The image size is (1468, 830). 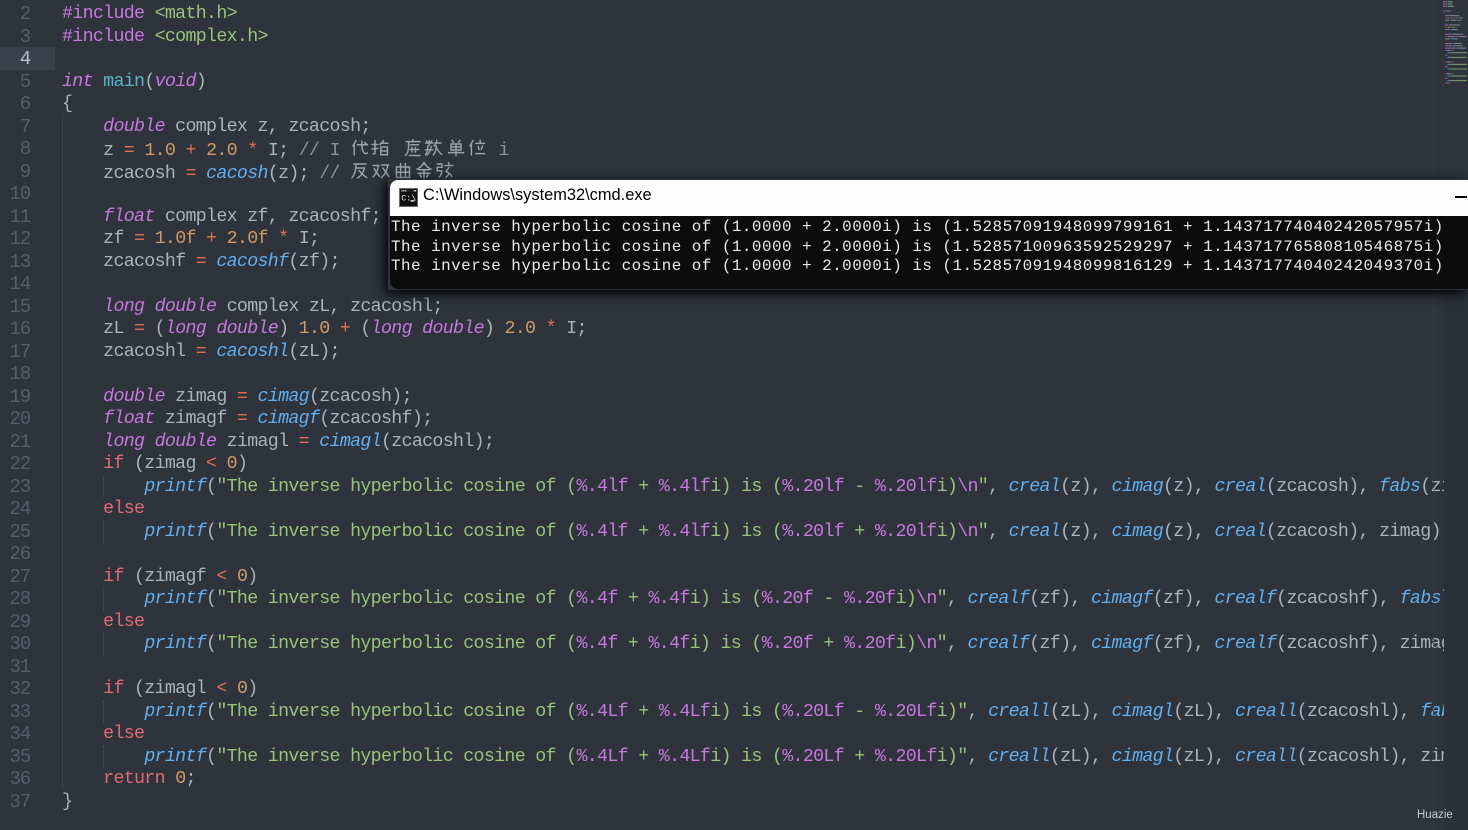 I want to click on svg-text: C:\, so click(x=408, y=199).